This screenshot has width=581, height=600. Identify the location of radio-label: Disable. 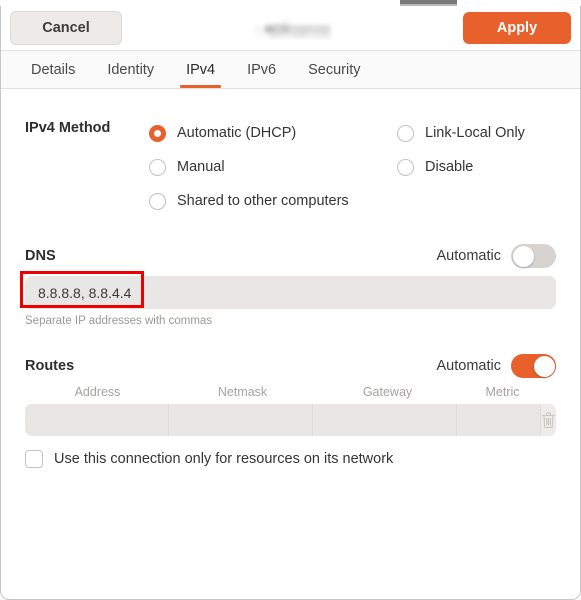
(449, 167).